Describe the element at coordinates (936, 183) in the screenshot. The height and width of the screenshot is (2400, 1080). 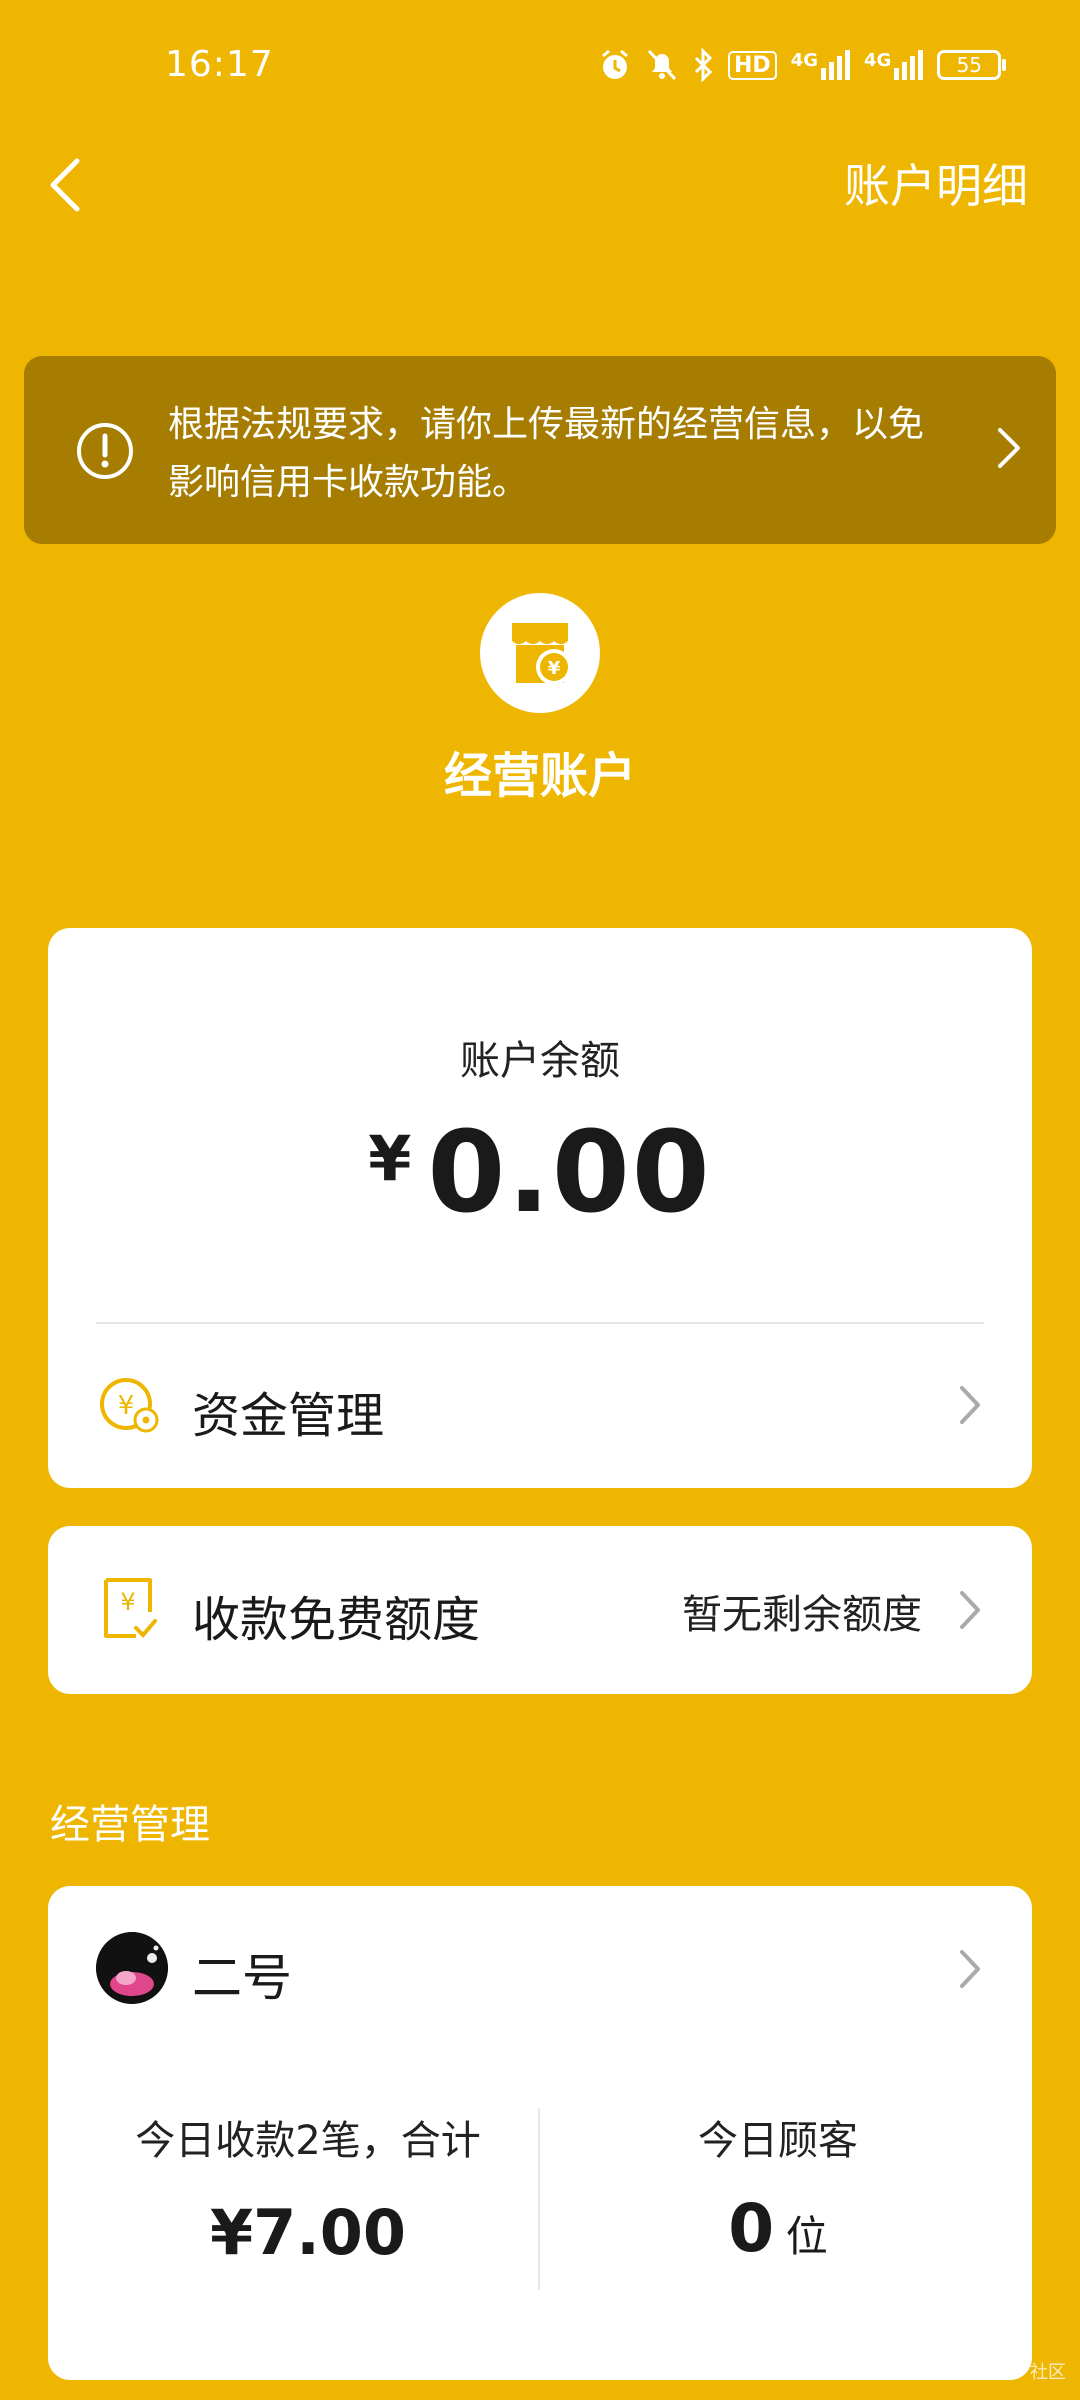
I see `account-detail-link: 账户明细` at that location.